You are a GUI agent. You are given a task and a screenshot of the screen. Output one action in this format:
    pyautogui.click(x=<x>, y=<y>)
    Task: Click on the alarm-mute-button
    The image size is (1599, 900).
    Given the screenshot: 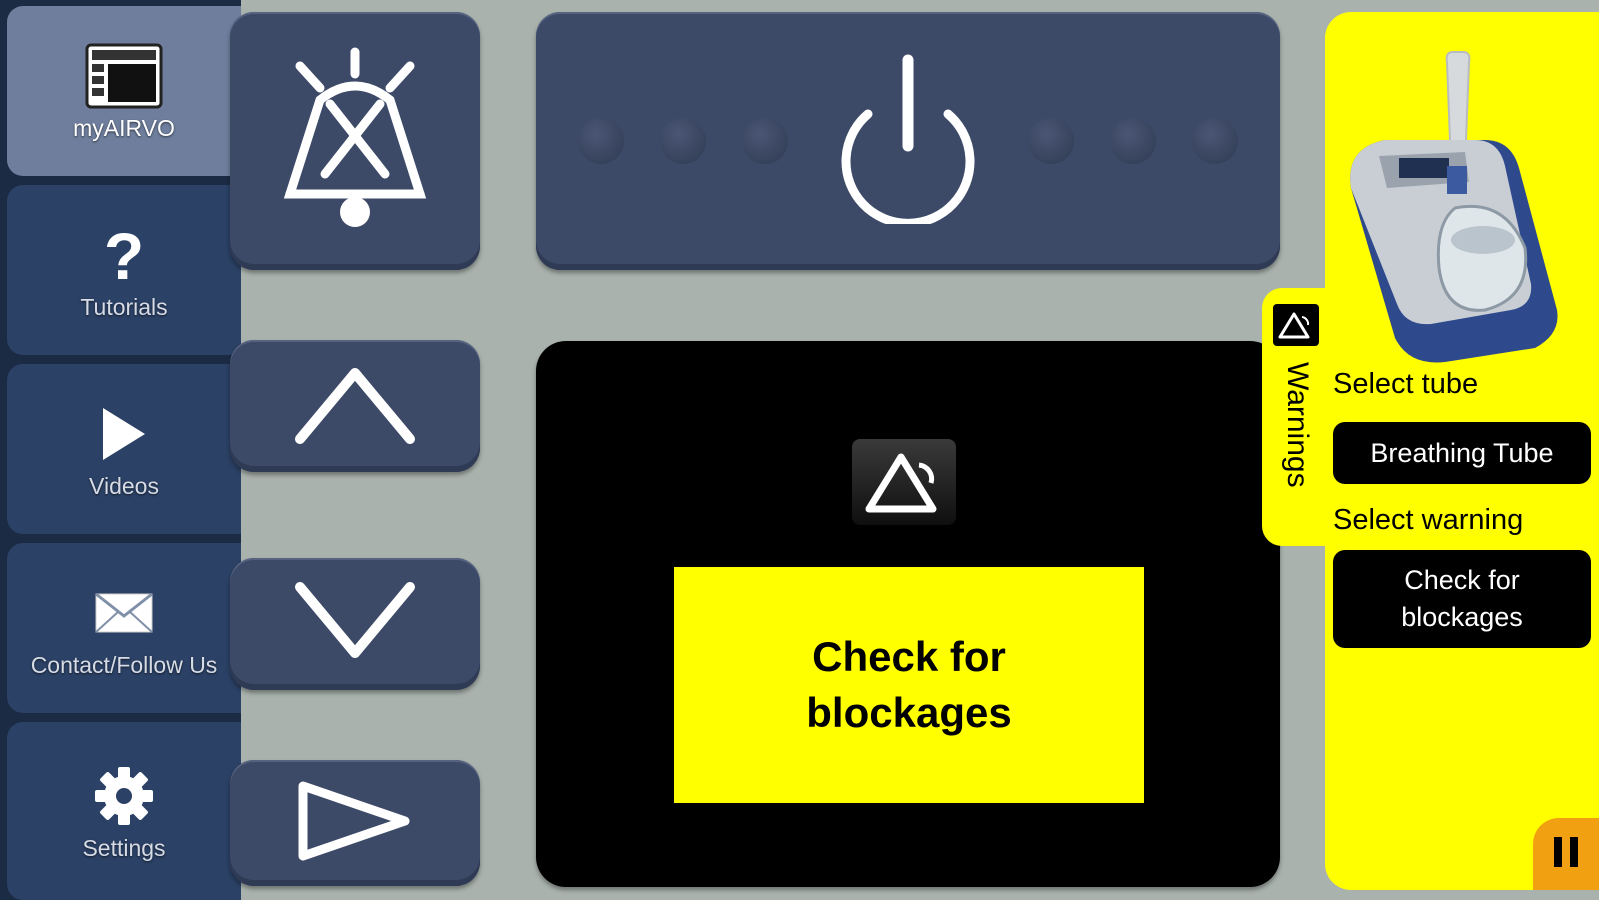 What is the action you would take?
    pyautogui.click(x=355, y=141)
    